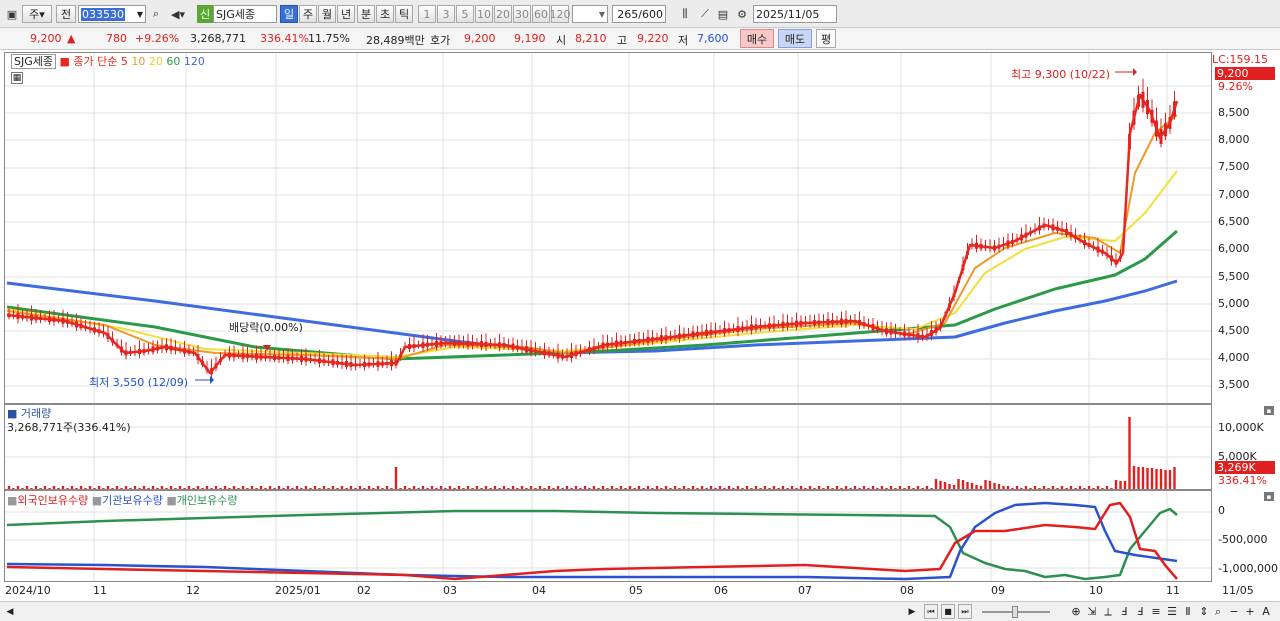 The width and height of the screenshot is (1280, 621). I want to click on interval-120-button: 120, so click(560, 14).